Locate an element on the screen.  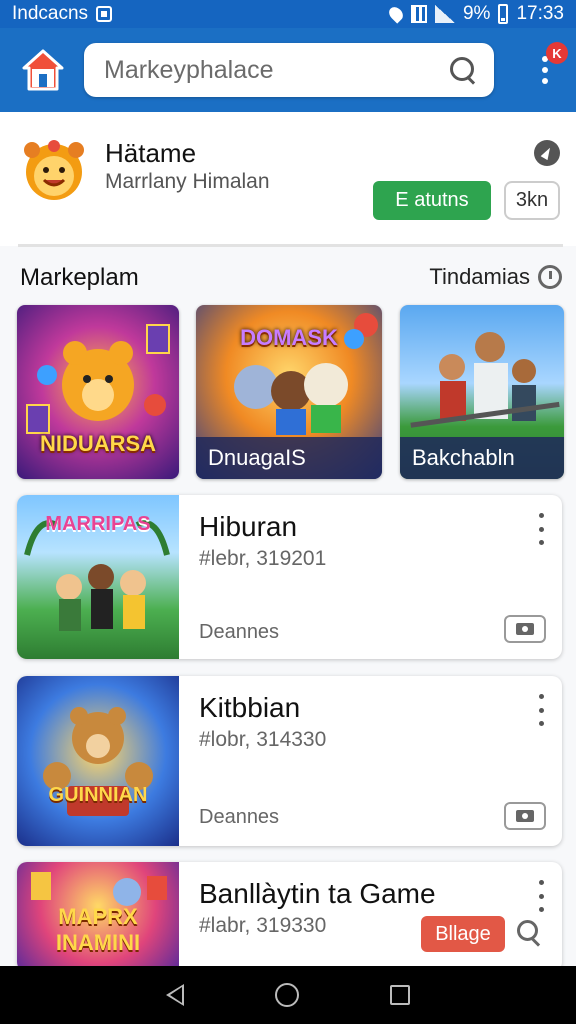
list-item-subtitle: #lobr, 314330 is located at coordinates (263, 739).